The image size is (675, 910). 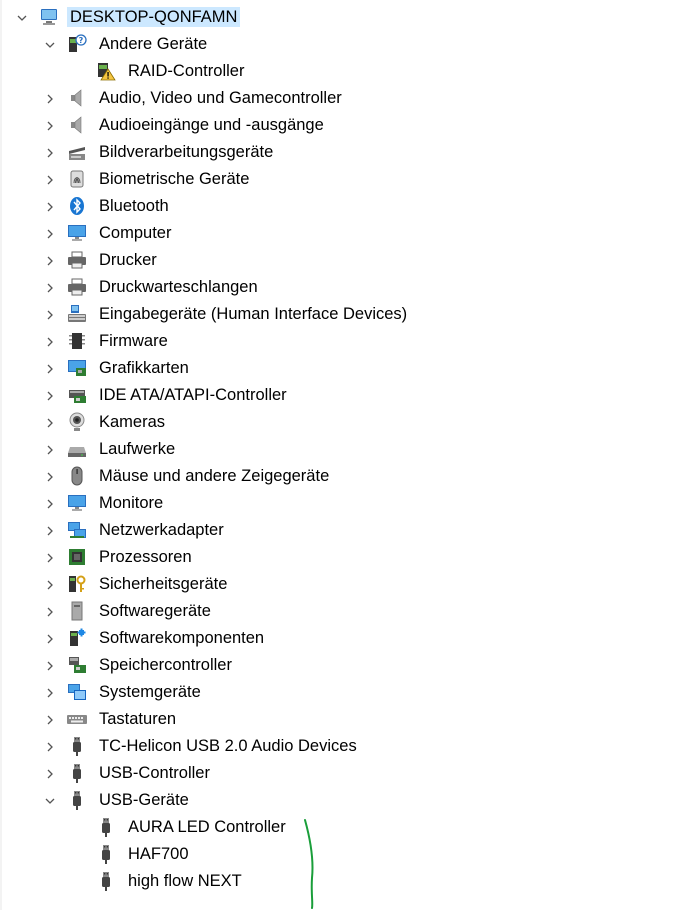 I want to click on tree-device: AURA LED Controller, so click(x=330, y=826).